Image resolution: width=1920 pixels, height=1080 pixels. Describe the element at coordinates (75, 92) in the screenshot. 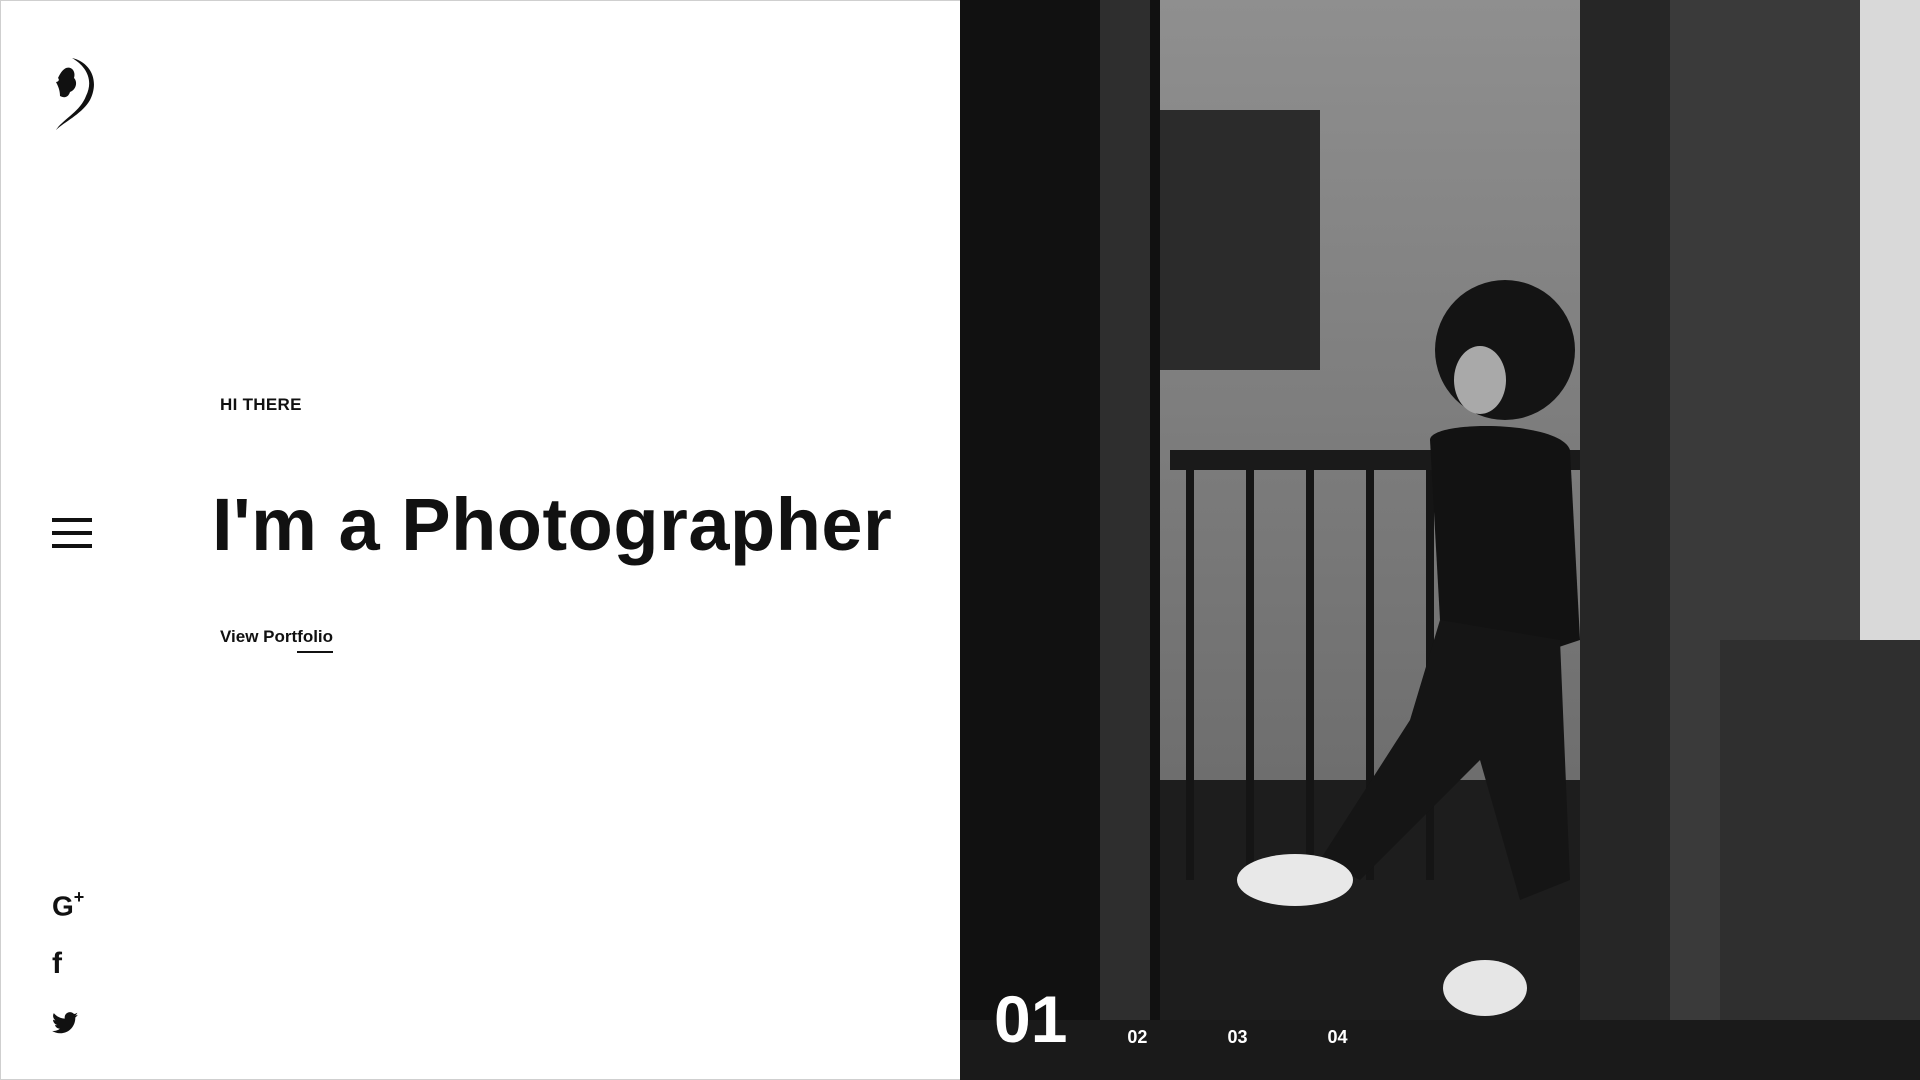

I see `woman-profile-logo-icon` at that location.